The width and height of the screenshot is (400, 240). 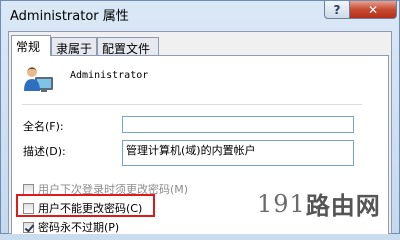 What do you see at coordinates (28, 227) in the screenshot?
I see `password-never-expires-checkbox` at bounding box center [28, 227].